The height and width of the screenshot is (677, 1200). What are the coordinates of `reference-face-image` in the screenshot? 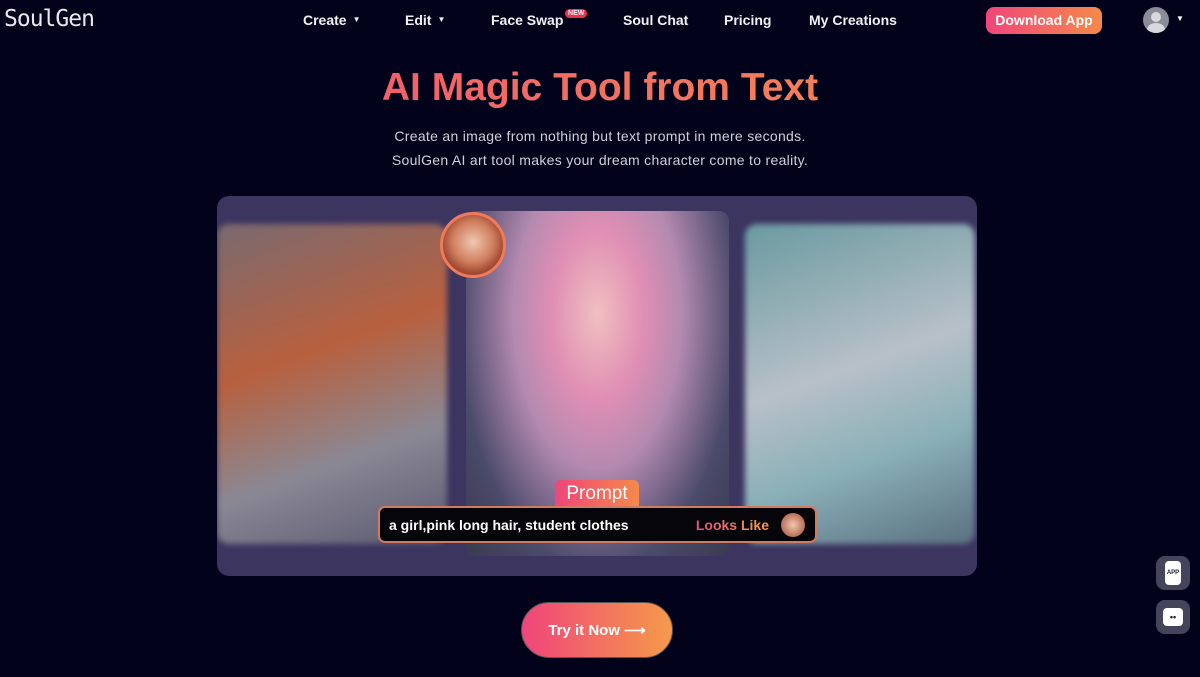 It's located at (473, 245).